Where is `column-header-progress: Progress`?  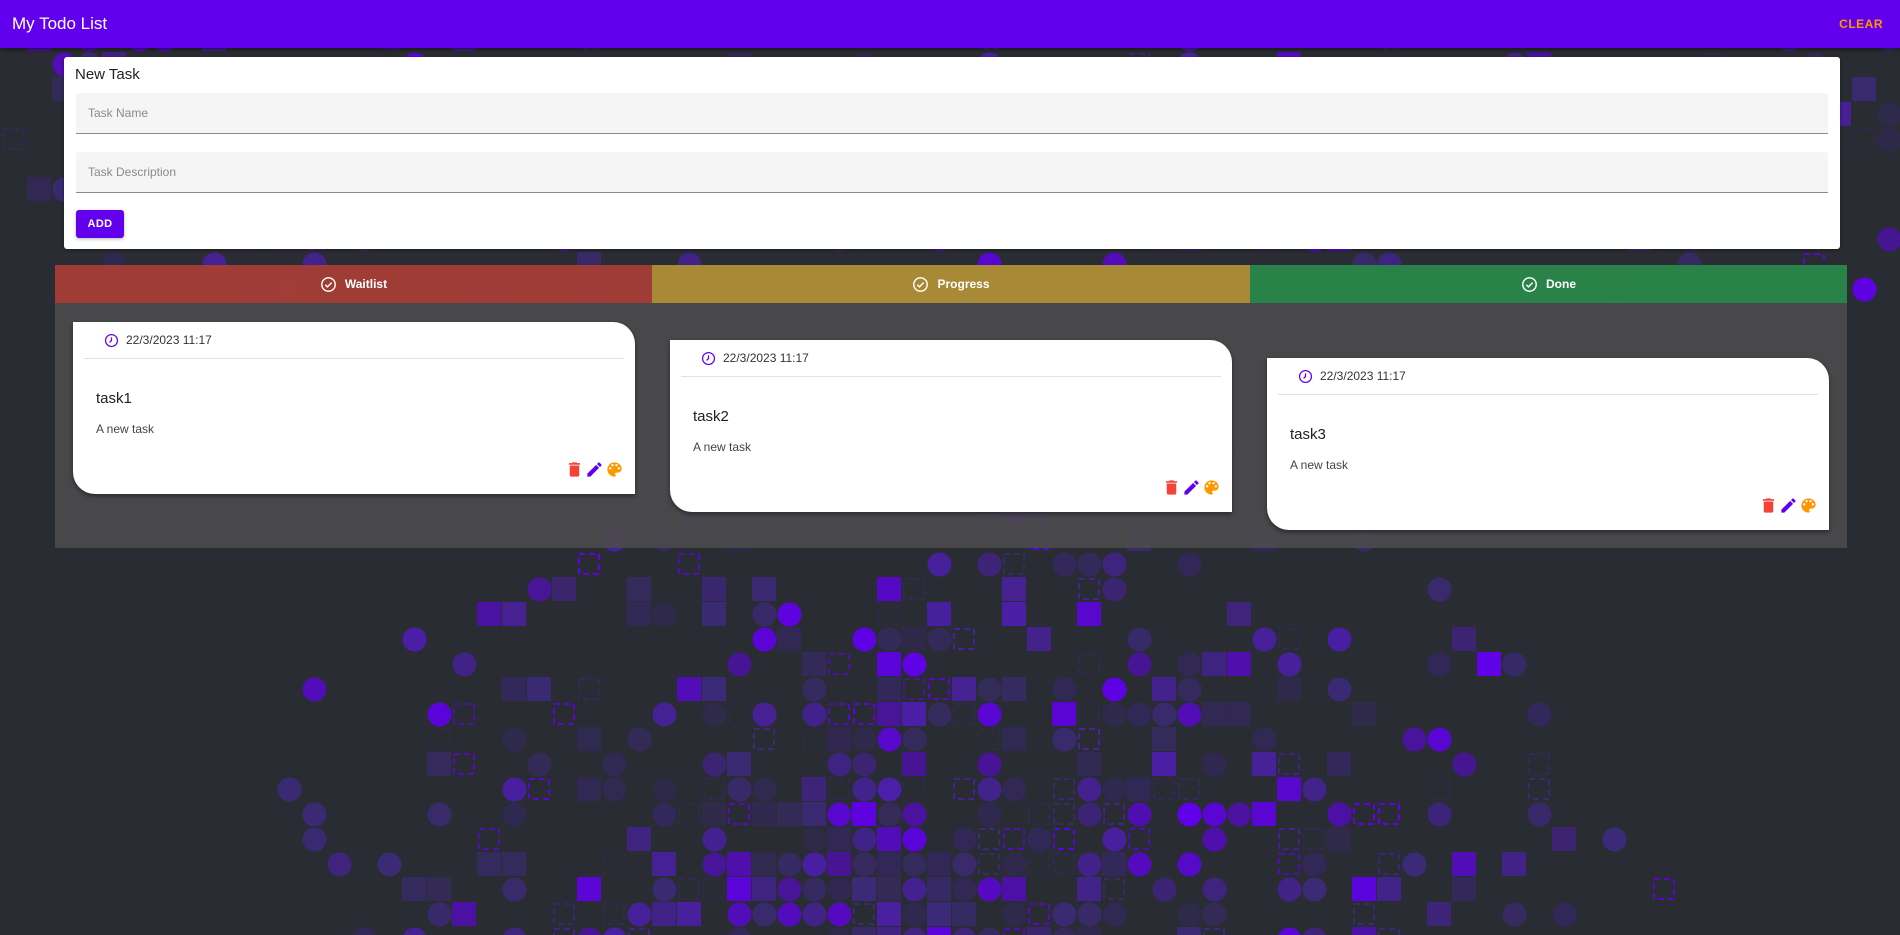
column-header-progress: Progress is located at coordinates (951, 284).